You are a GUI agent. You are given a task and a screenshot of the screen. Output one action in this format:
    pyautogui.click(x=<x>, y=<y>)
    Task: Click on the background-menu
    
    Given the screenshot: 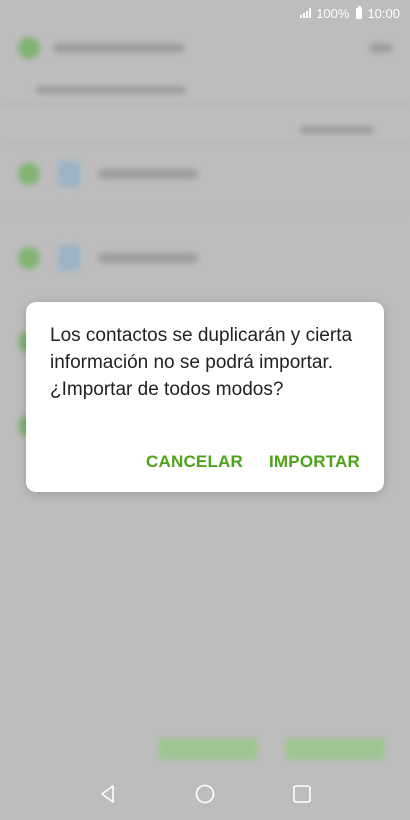 What is the action you would take?
    pyautogui.click(x=381, y=48)
    